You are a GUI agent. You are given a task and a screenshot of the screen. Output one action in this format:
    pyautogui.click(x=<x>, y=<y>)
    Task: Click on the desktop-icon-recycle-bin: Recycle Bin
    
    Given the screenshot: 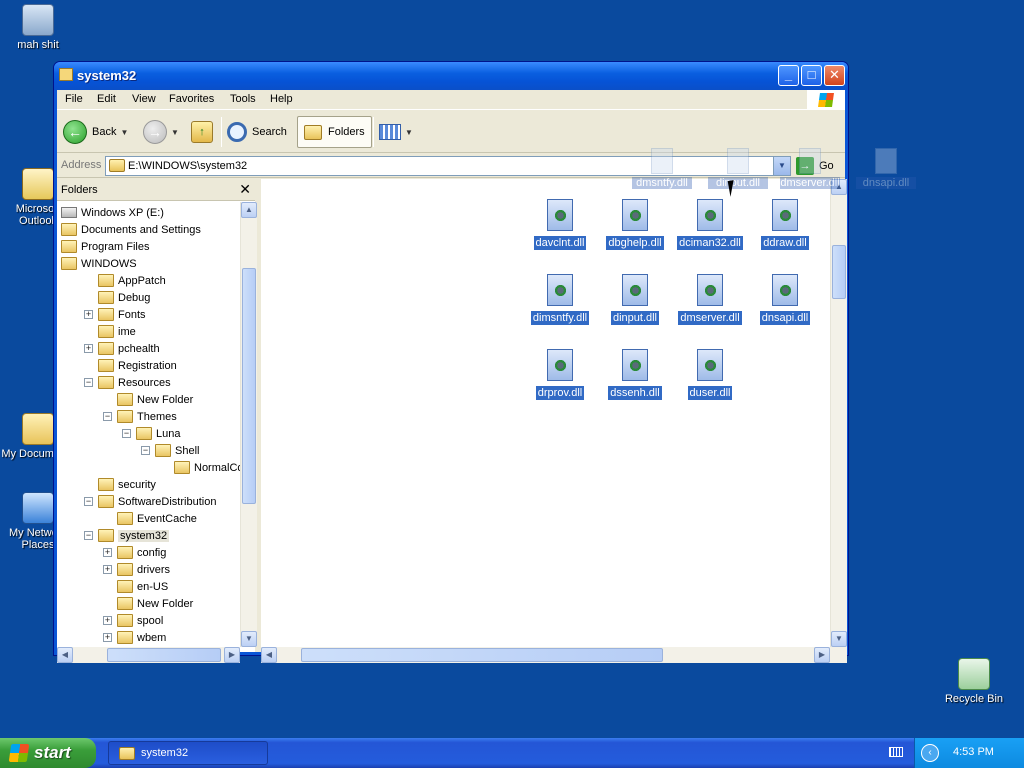 What is the action you would take?
    pyautogui.click(x=974, y=681)
    